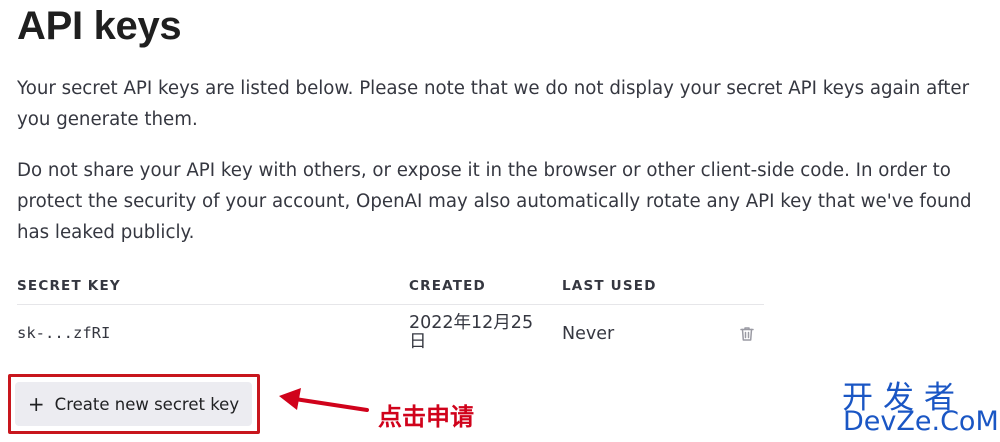  What do you see at coordinates (426, 417) in the screenshot?
I see `annotation-text: 点击申请` at bounding box center [426, 417].